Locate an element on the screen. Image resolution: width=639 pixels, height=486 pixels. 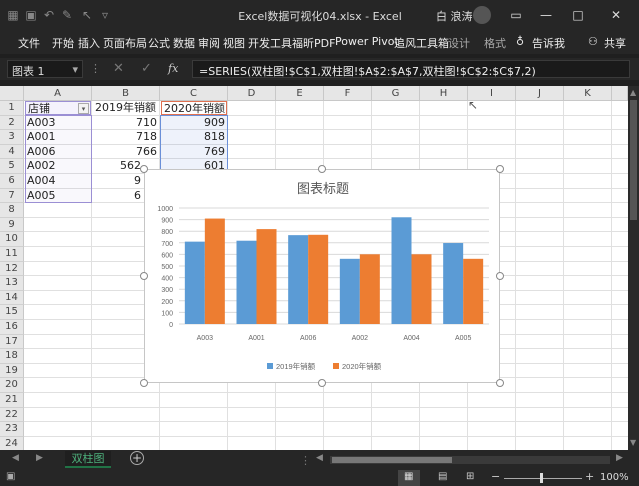
row-header-21: 21 is located at coordinates (12, 400).